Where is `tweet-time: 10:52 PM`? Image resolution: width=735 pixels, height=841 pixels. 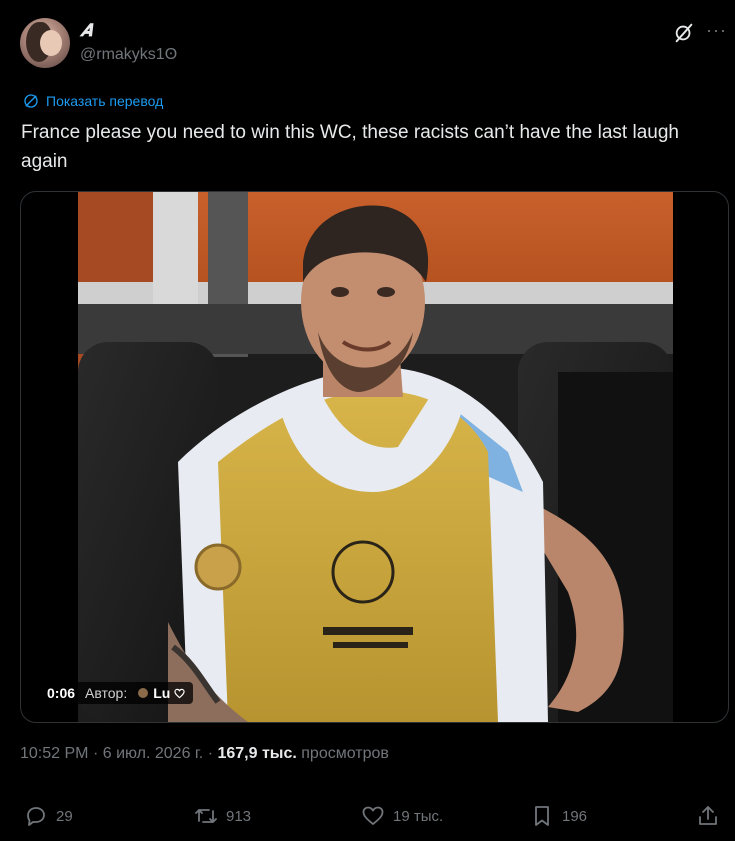 tweet-time: 10:52 PM is located at coordinates (54, 753).